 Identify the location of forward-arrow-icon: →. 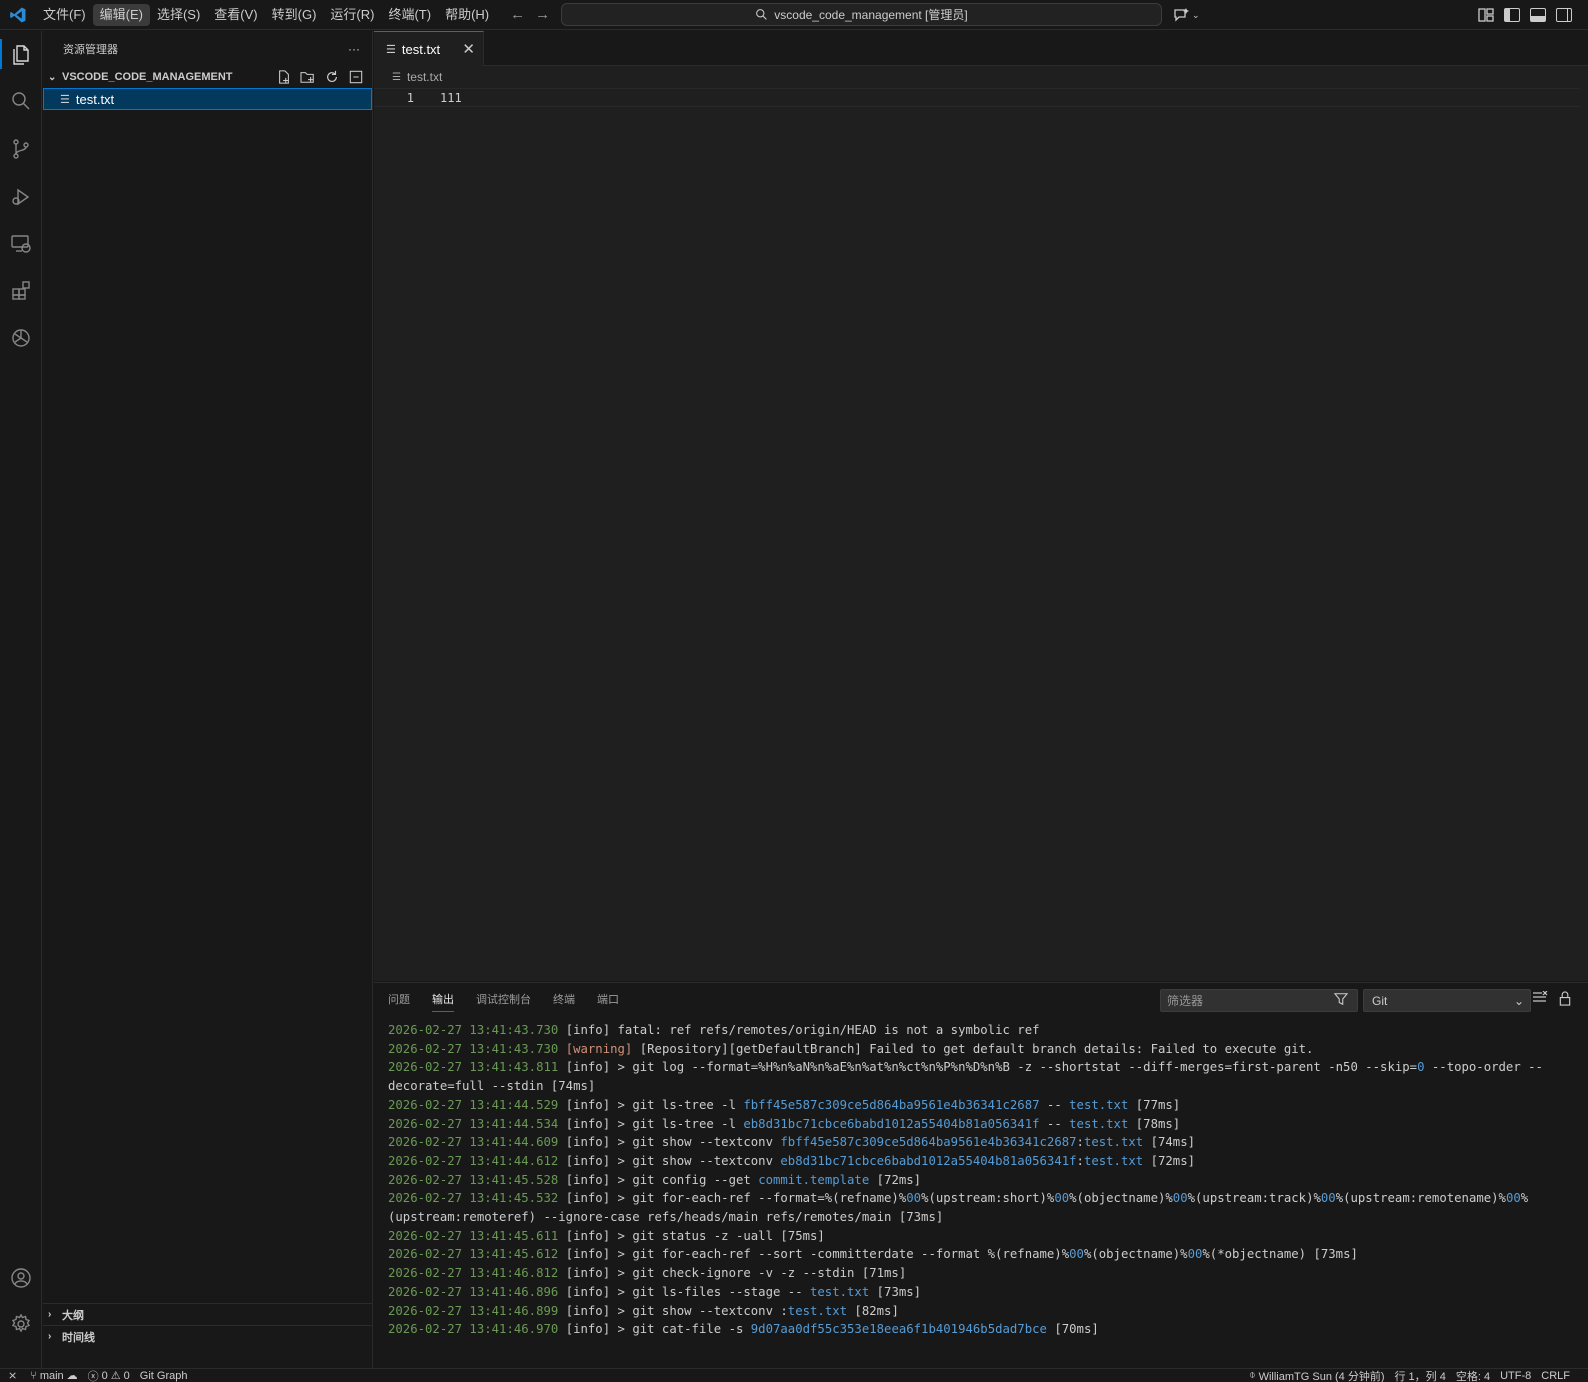
(542, 14).